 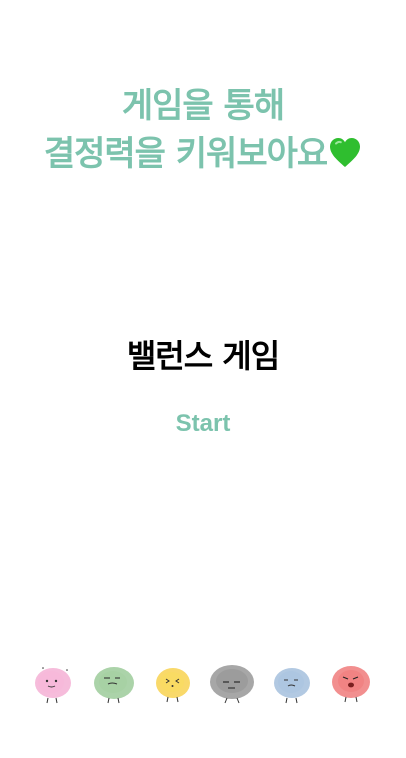 What do you see at coordinates (173, 683) in the screenshot?
I see `yellow-fluff-character-icon` at bounding box center [173, 683].